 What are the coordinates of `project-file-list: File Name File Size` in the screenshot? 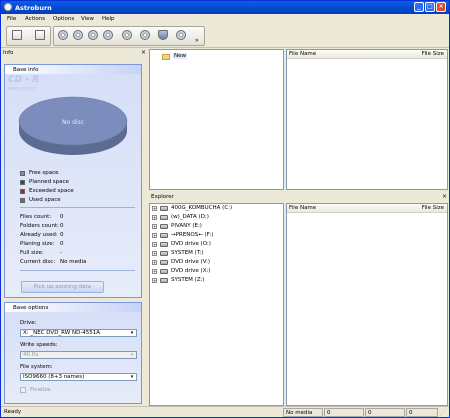 It's located at (367, 119).